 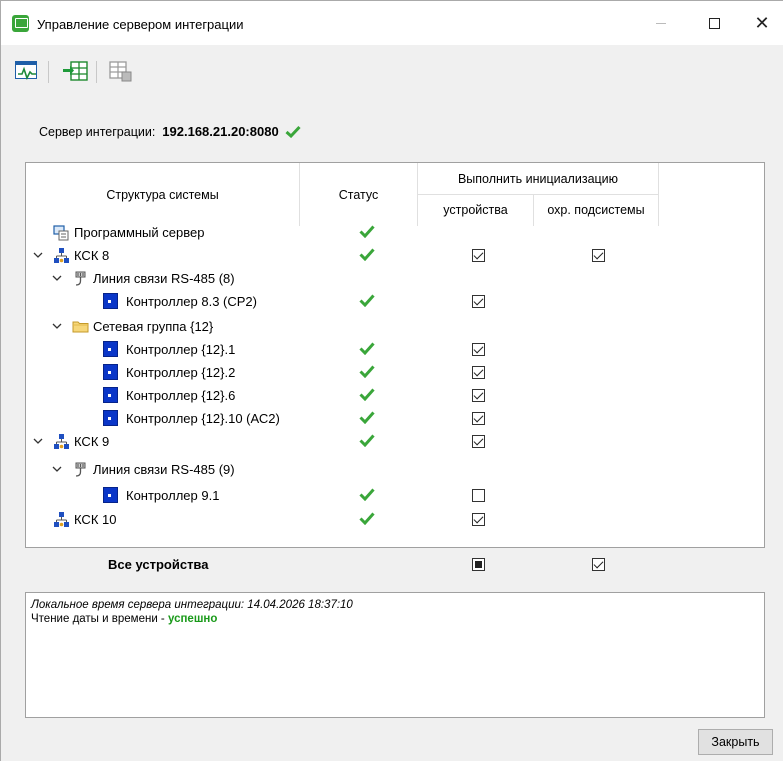 What do you see at coordinates (395, 442) in the screenshot?
I see `tree-row: КСК 9` at bounding box center [395, 442].